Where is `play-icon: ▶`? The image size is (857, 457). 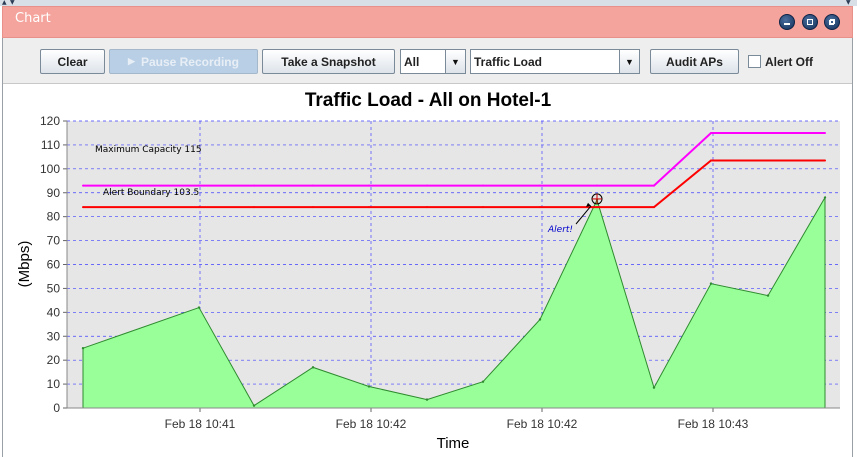 play-icon: ▶ is located at coordinates (131, 61).